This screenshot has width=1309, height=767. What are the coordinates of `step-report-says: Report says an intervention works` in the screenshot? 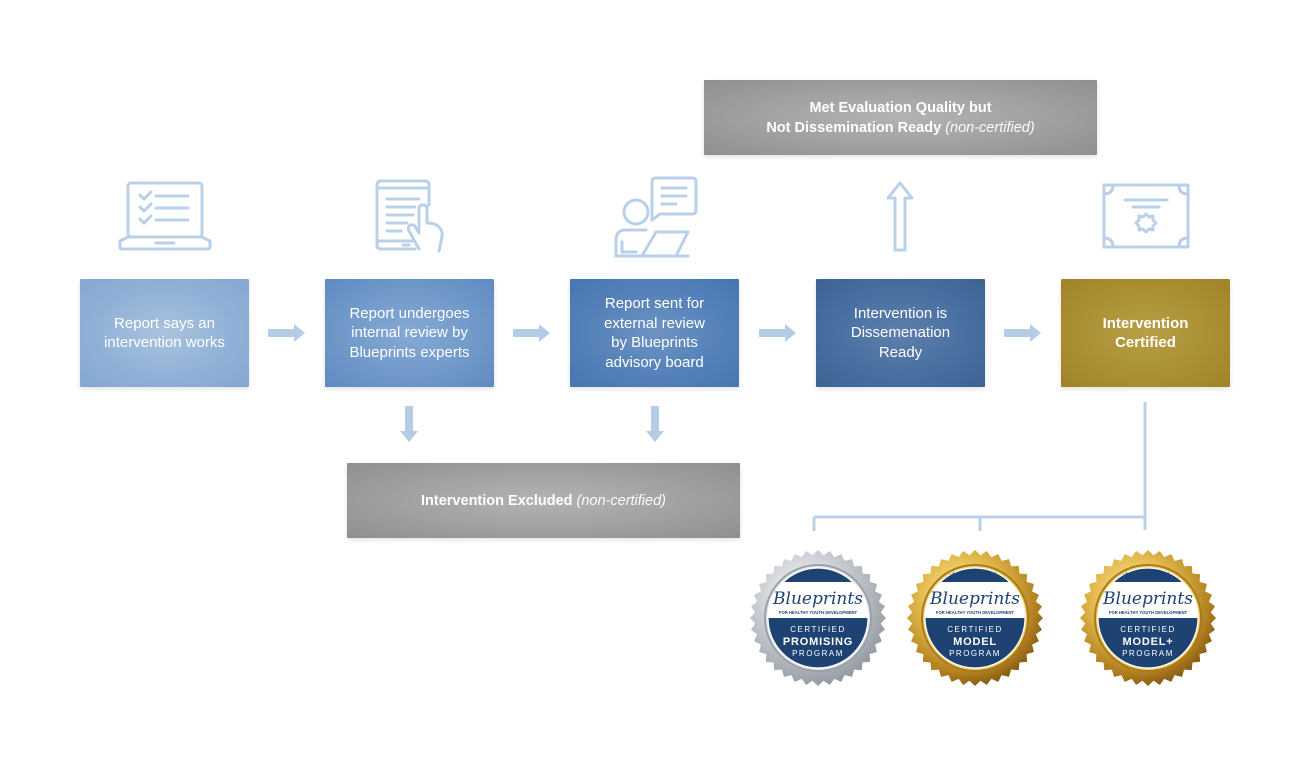 It's located at (164, 333).